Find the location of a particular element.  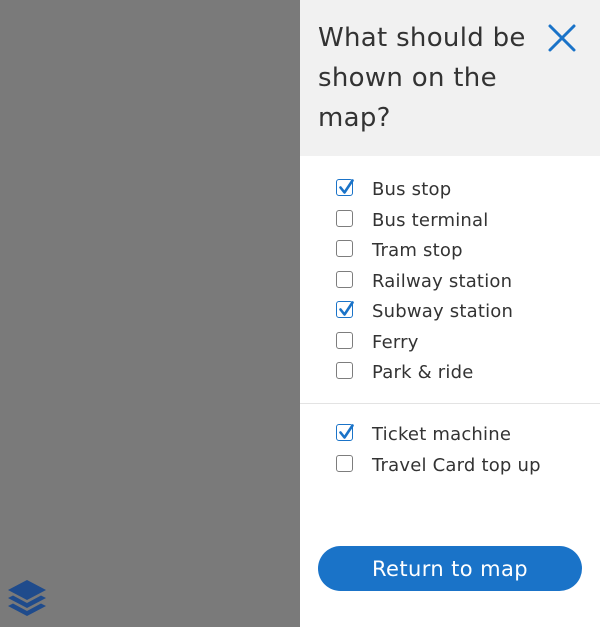

option-label: Travel Card top up is located at coordinates (456, 465).